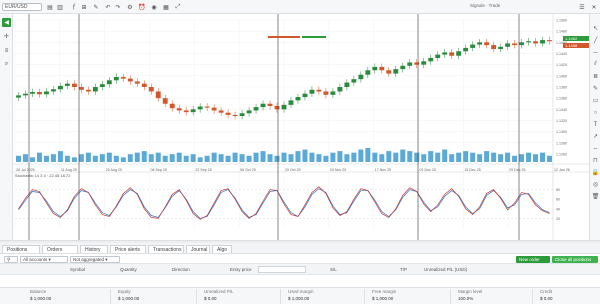 This screenshot has width=600, height=304. What do you see at coordinates (50, 7) in the screenshot?
I see `chart-type-icon: ▤` at bounding box center [50, 7].